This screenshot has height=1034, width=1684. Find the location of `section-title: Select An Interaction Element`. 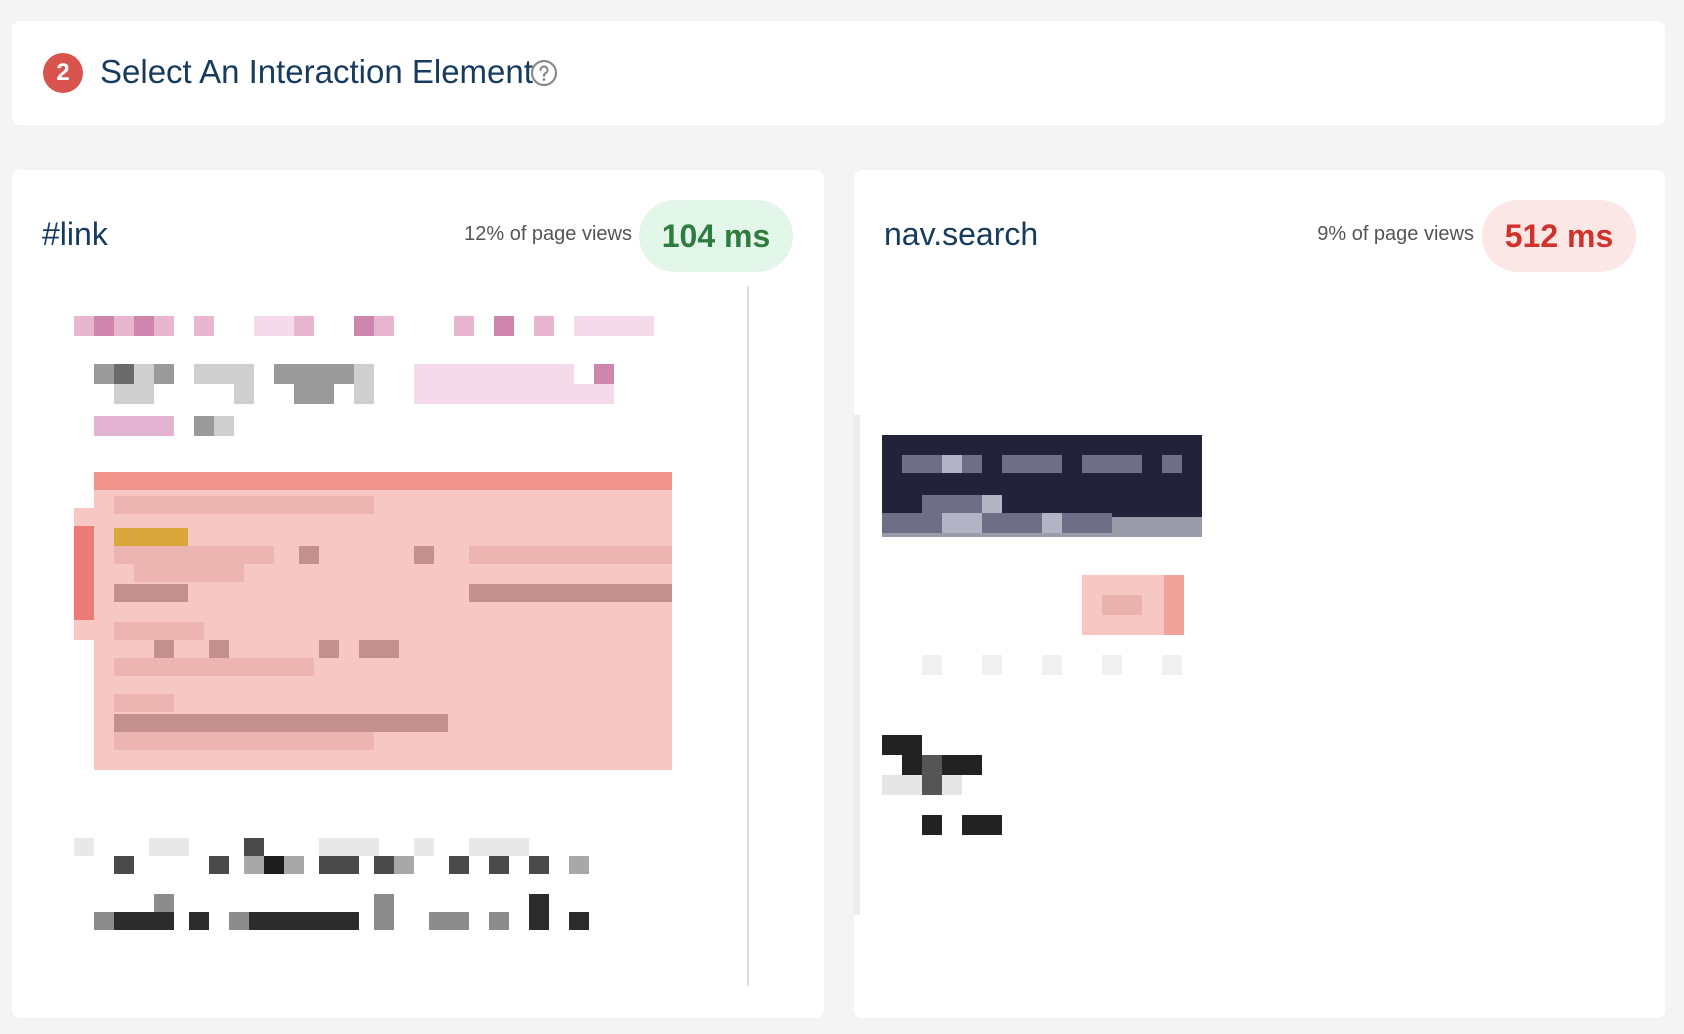

section-title: Select An Interaction Element is located at coordinates (316, 71).